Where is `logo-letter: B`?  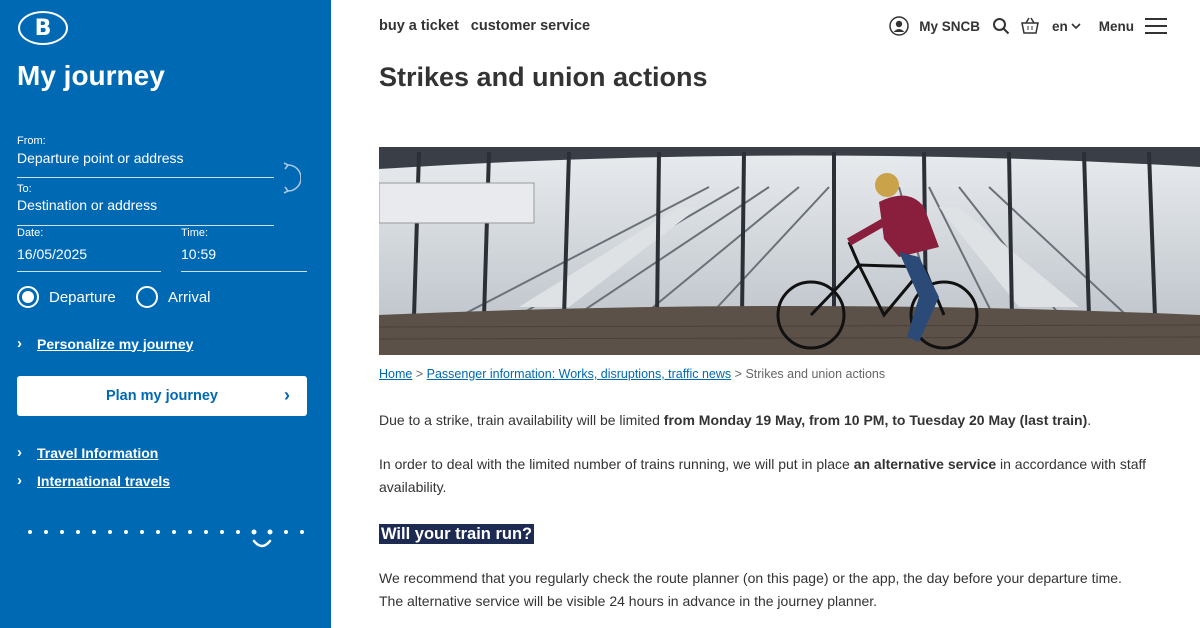
logo-letter: B is located at coordinates (43, 28).